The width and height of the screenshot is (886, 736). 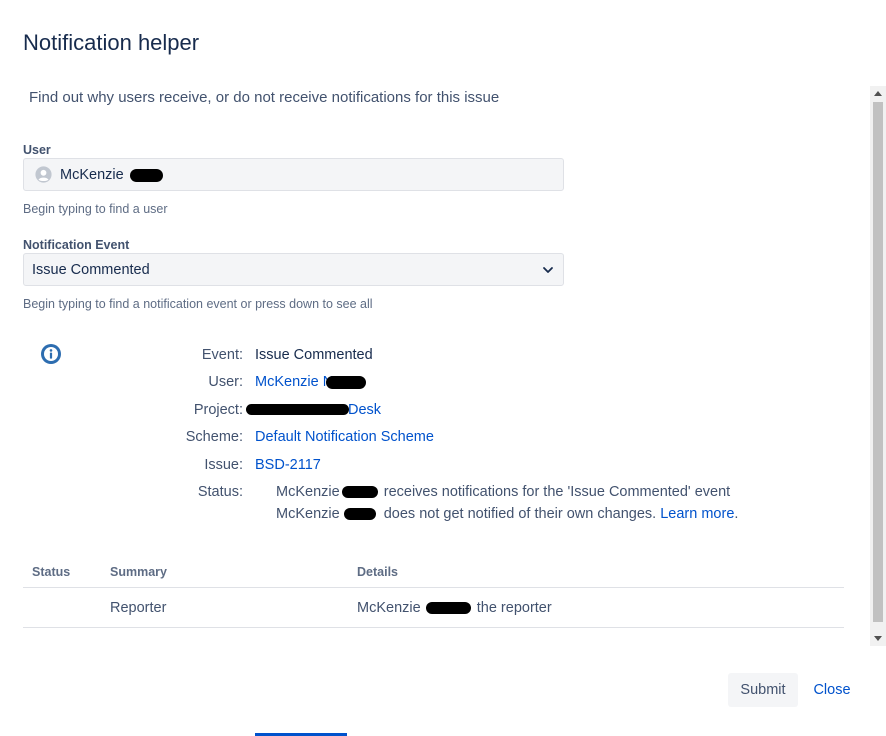 What do you see at coordinates (43, 174) in the screenshot?
I see `user-avatar-icon` at bounding box center [43, 174].